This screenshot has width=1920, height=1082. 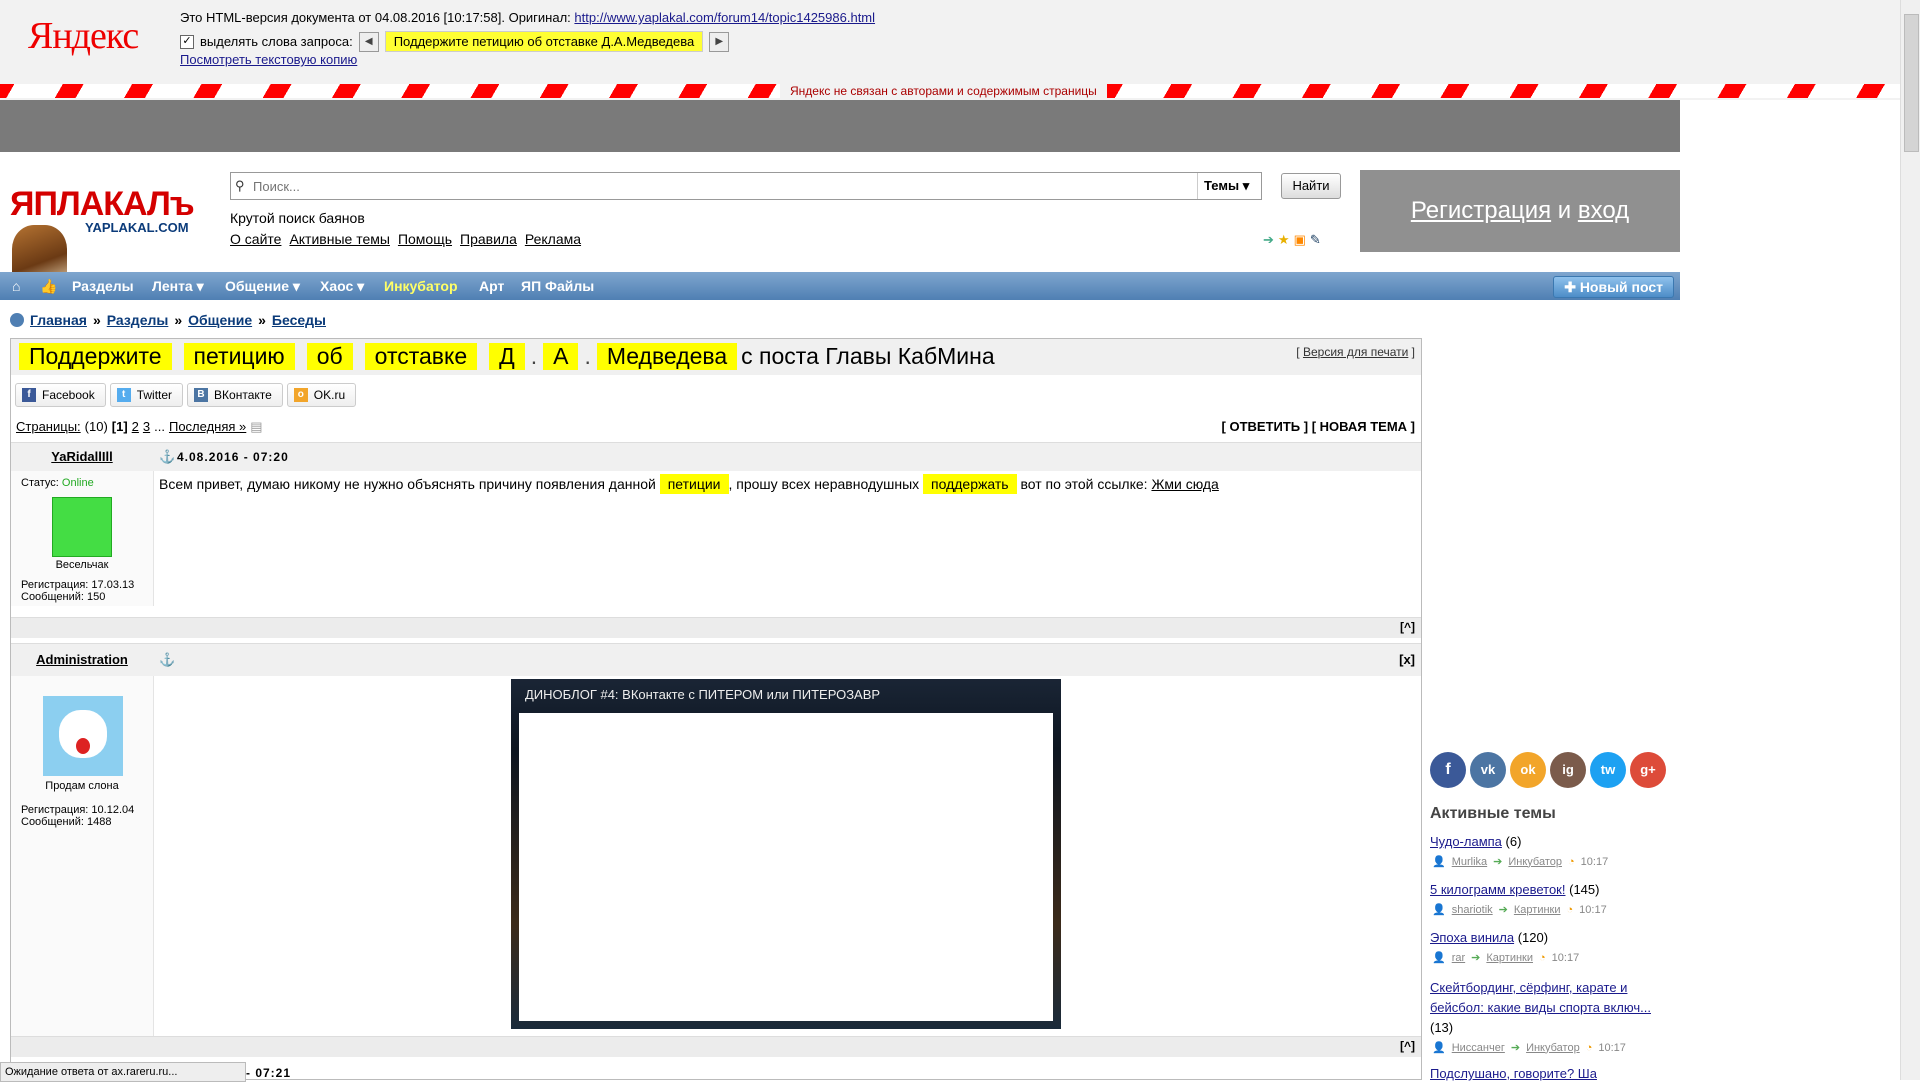 I want to click on topic-user: Ниссанчег, so click(x=1478, y=1048).